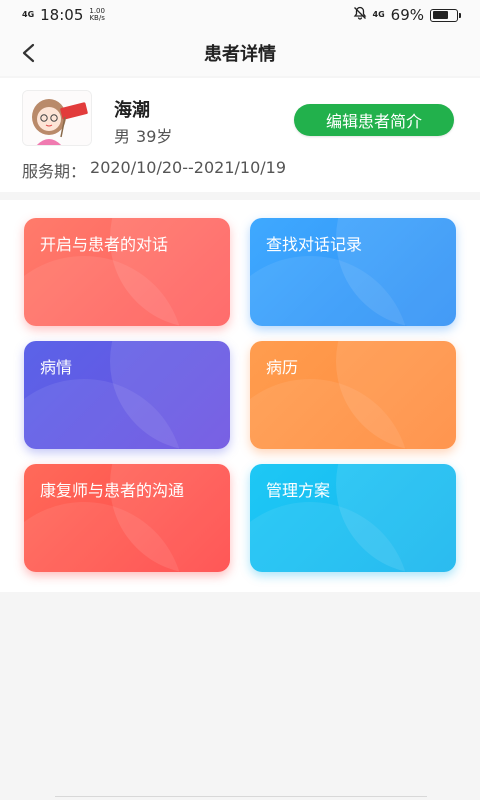  I want to click on clock: 18:05, so click(62, 15).